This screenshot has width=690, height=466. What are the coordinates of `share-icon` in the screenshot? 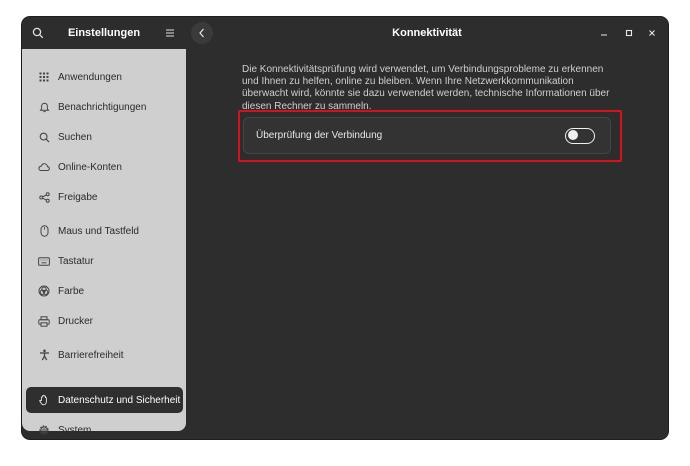 It's located at (41, 197).